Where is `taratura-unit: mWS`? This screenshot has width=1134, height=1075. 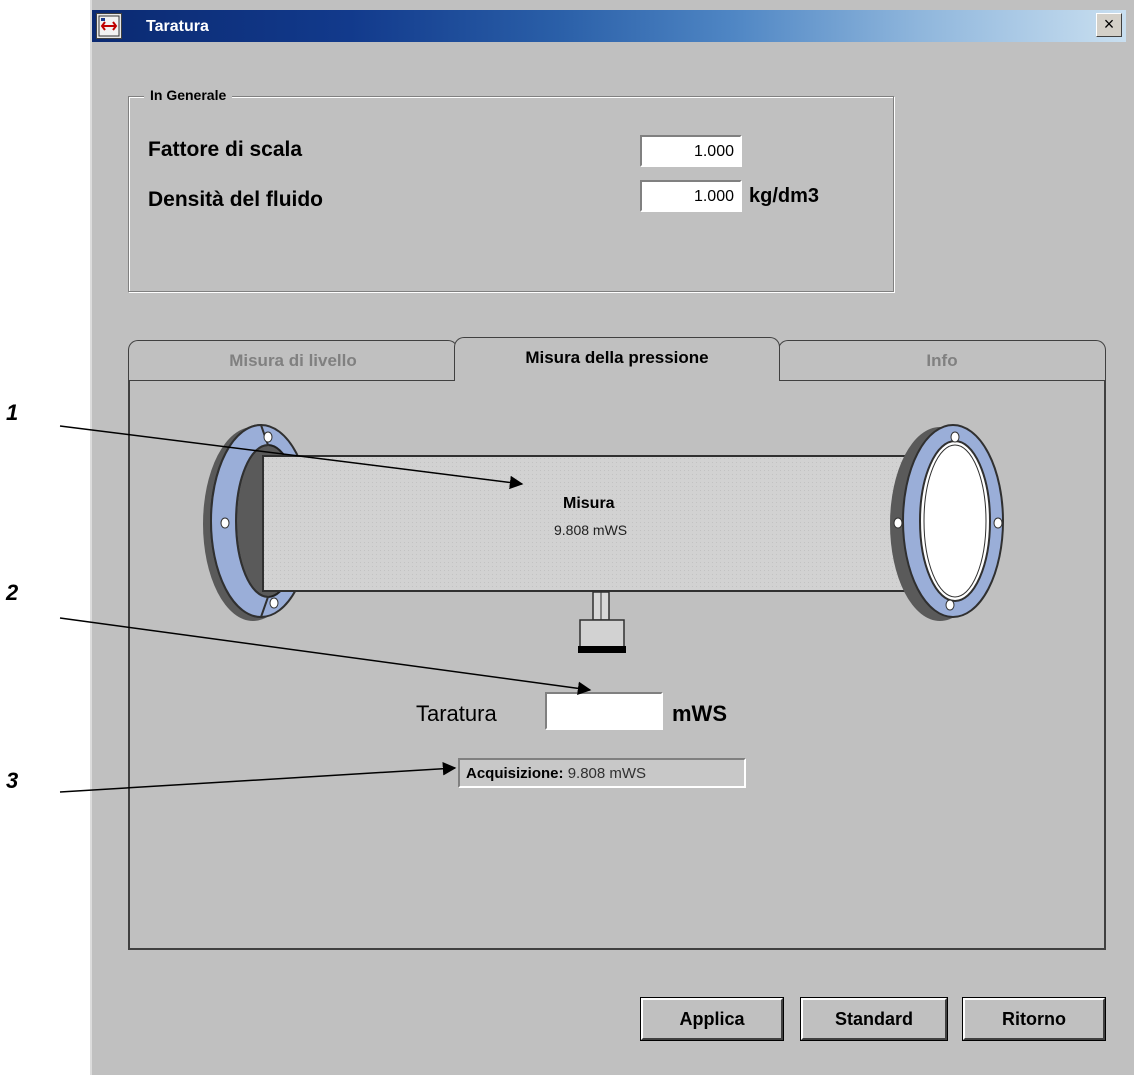 taratura-unit: mWS is located at coordinates (699, 713).